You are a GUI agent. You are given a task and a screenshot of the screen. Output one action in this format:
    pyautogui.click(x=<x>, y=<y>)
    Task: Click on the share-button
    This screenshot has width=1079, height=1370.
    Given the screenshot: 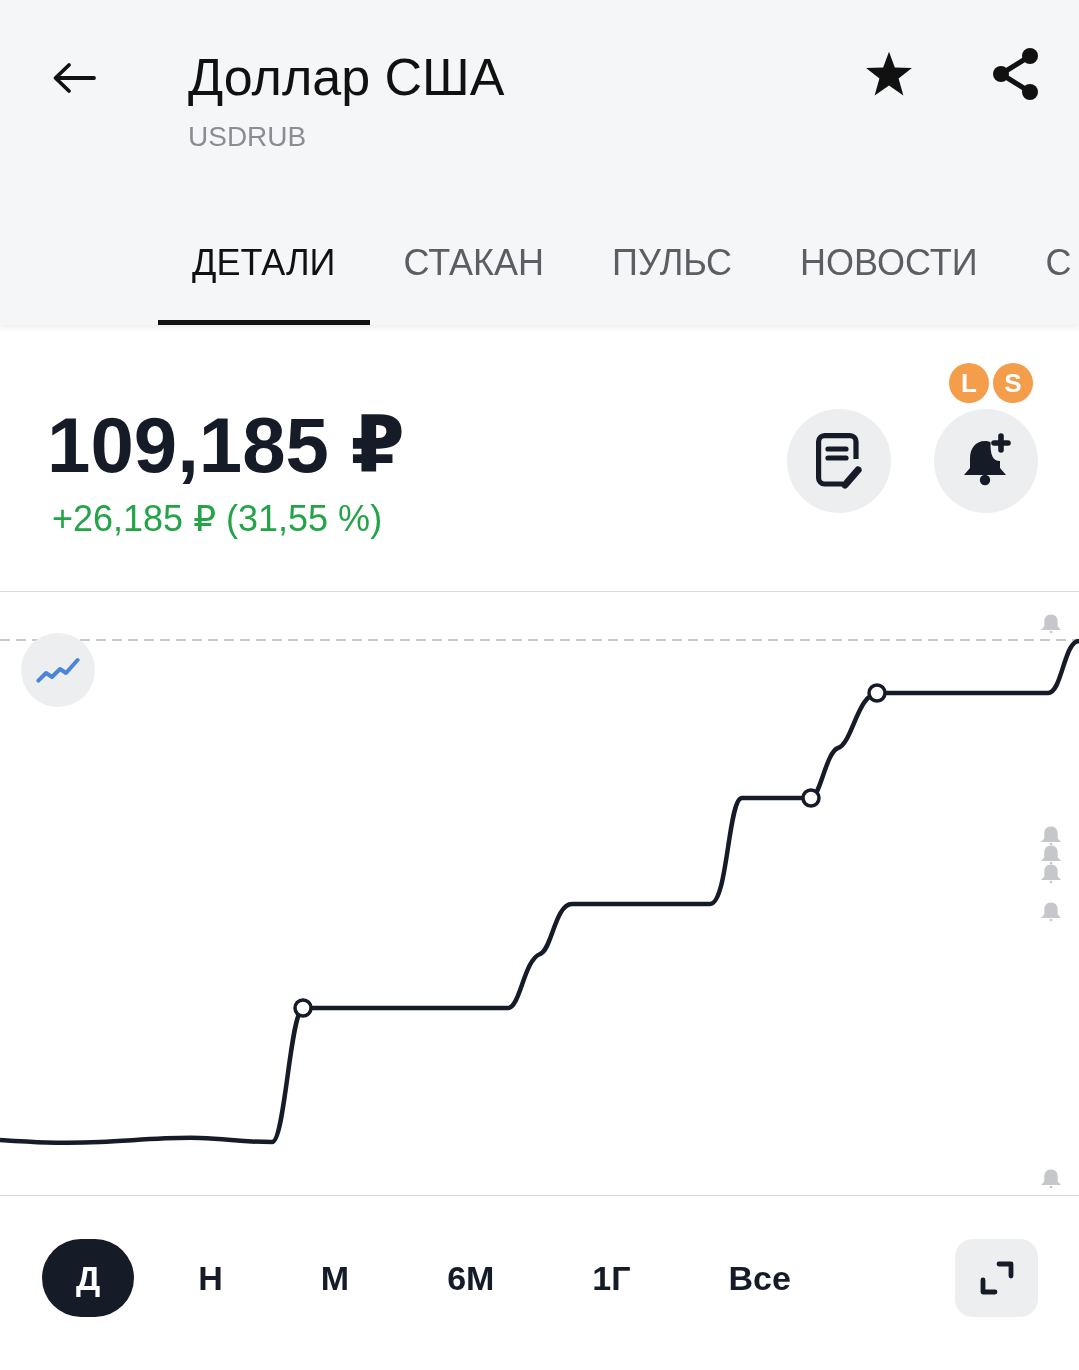 What is the action you would take?
    pyautogui.click(x=1016, y=74)
    